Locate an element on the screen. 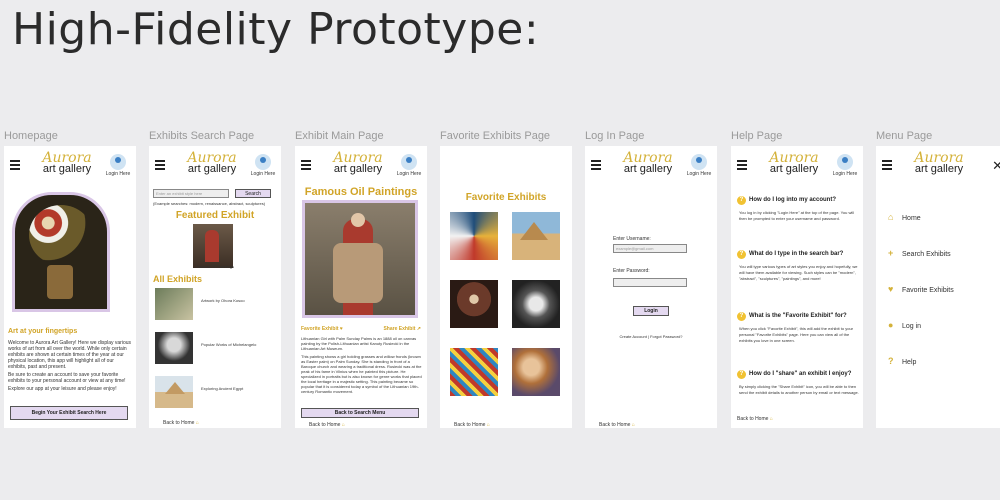  plus-icon: + is located at coordinates (891, 253).